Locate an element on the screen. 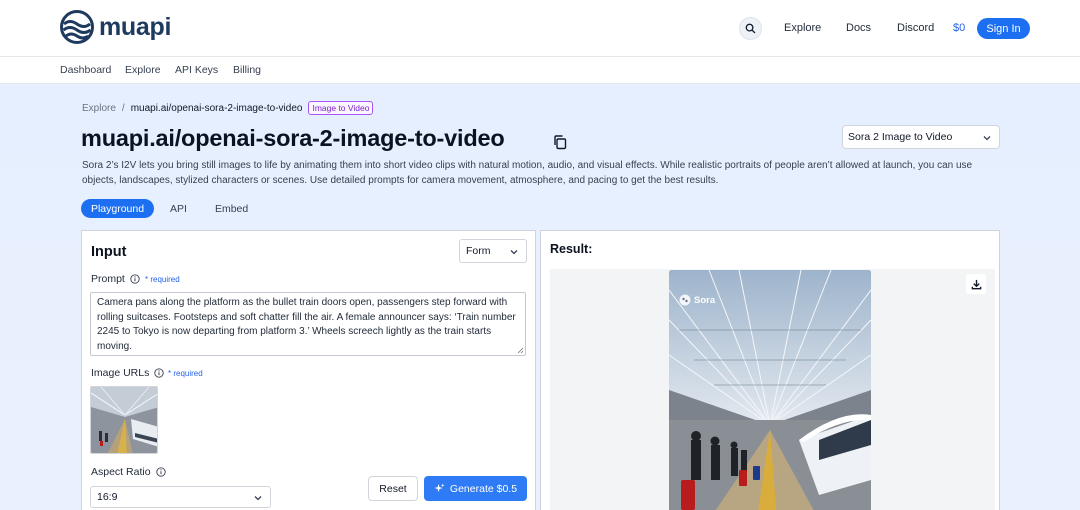 The image size is (1080, 510). sora-watermark: Sora is located at coordinates (697, 300).